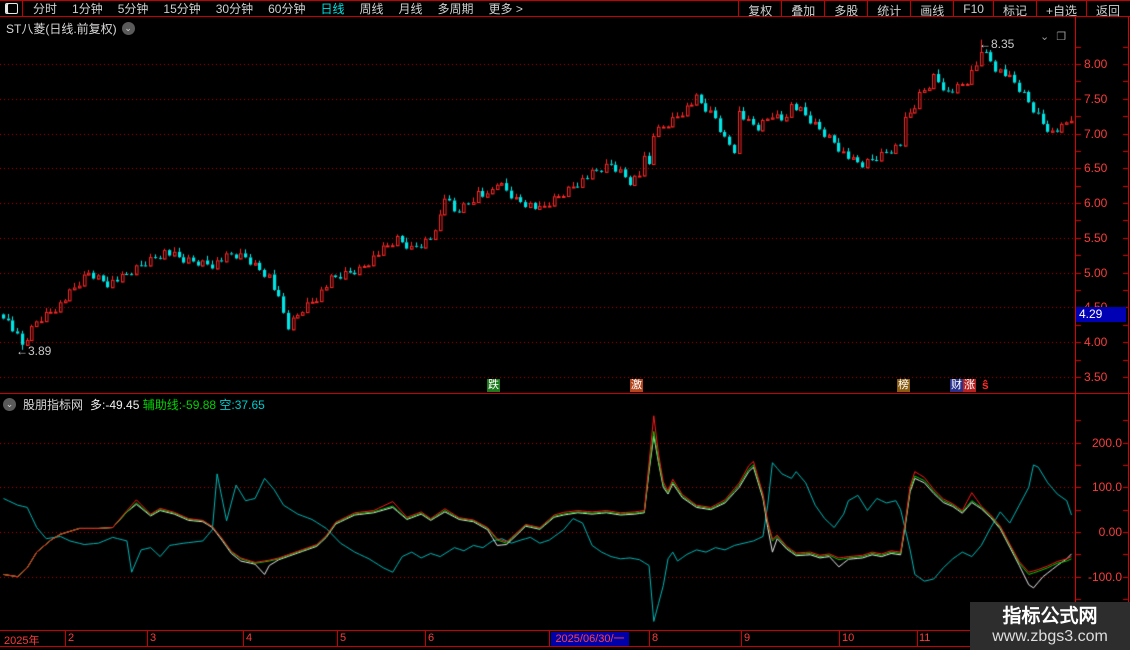 This screenshot has height=650, width=1130. What do you see at coordinates (985, 385) in the screenshot?
I see `buy-signal-icon: ŝ` at bounding box center [985, 385].